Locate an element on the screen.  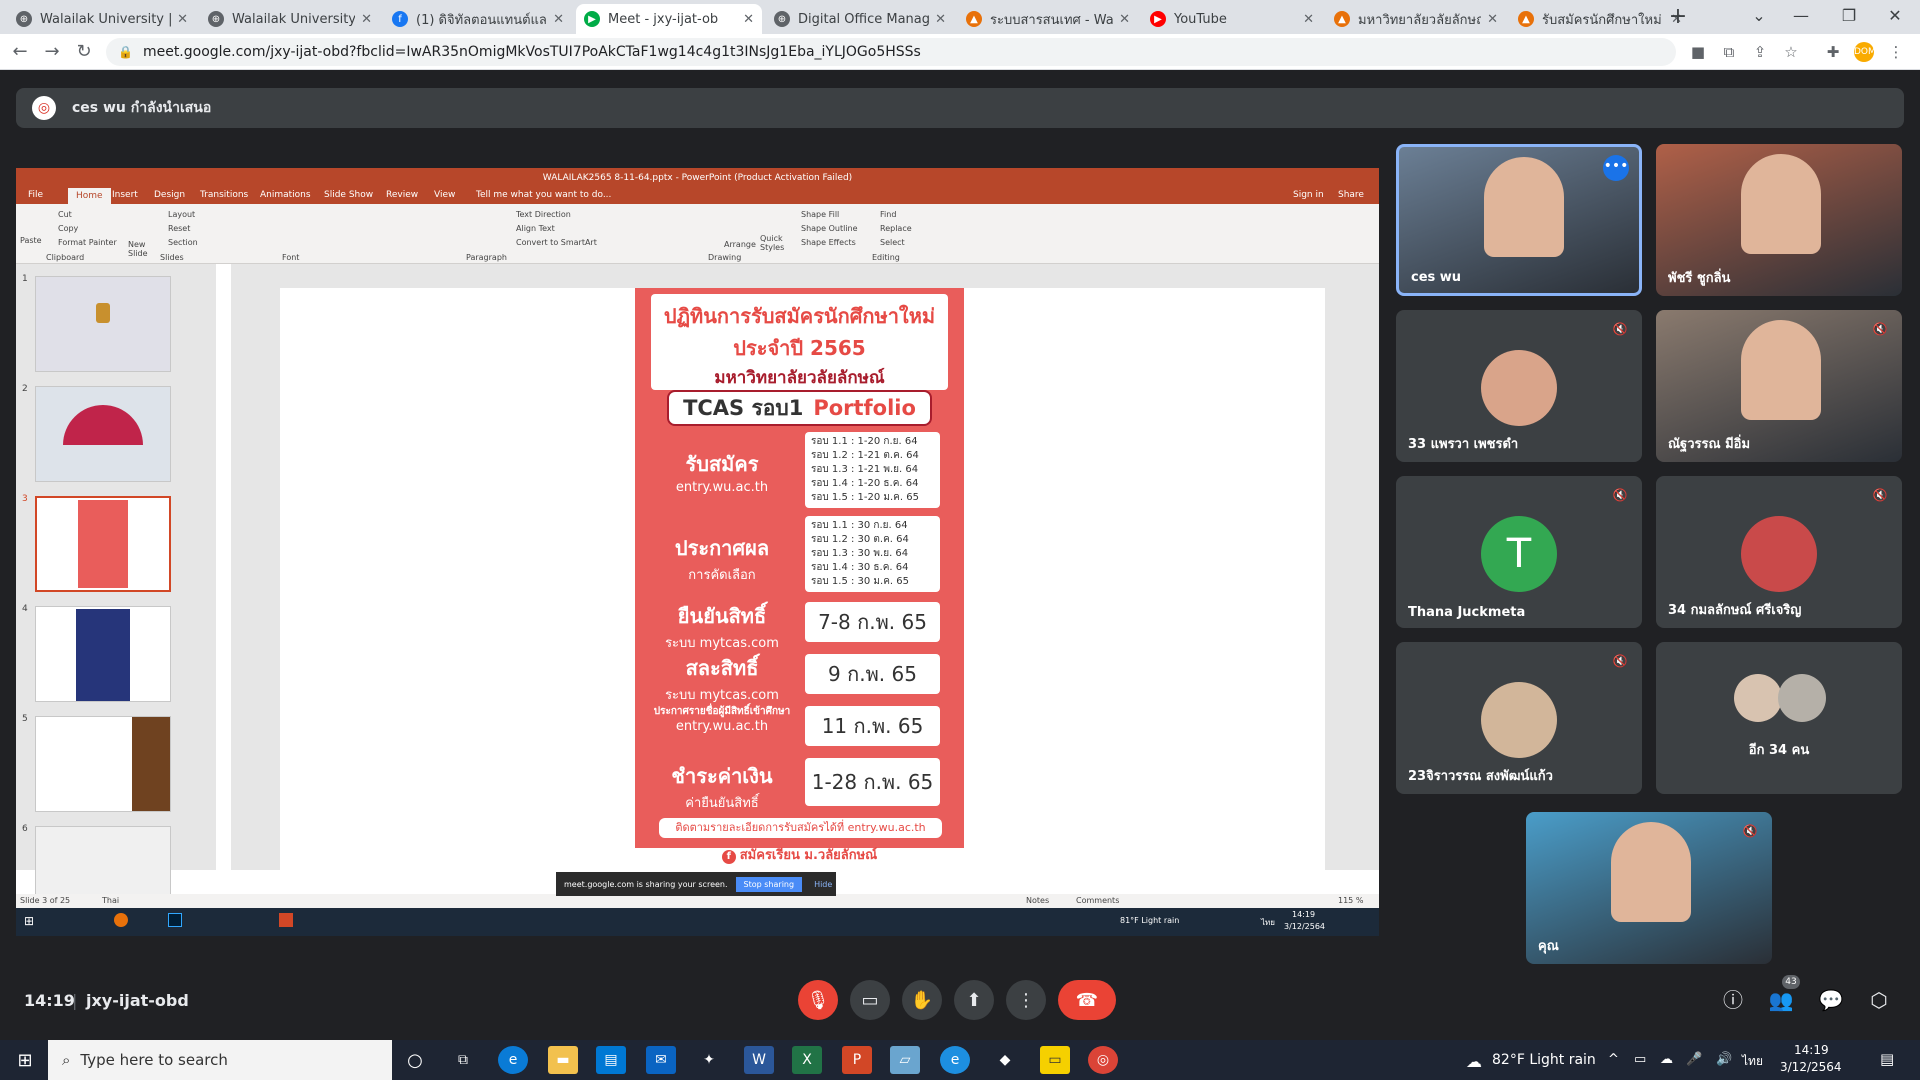
participant-tile: 🔇 23จิราวรรณ สงพัฒน์แก้ว is located at coordinates (1519, 718).